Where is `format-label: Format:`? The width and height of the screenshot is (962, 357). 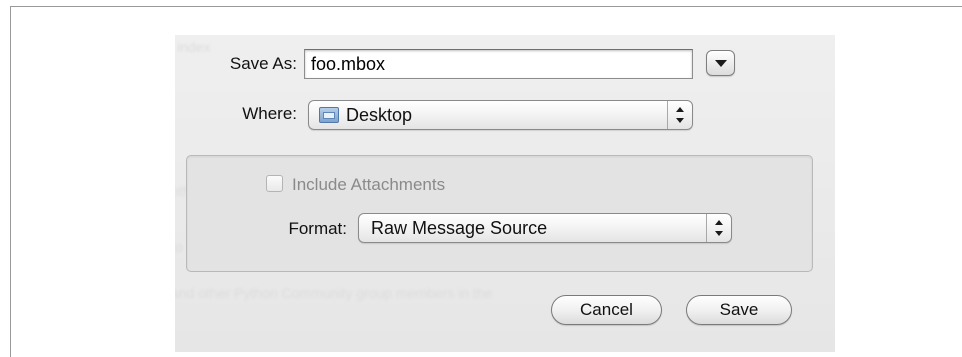
format-label: Format: is located at coordinates (317, 228).